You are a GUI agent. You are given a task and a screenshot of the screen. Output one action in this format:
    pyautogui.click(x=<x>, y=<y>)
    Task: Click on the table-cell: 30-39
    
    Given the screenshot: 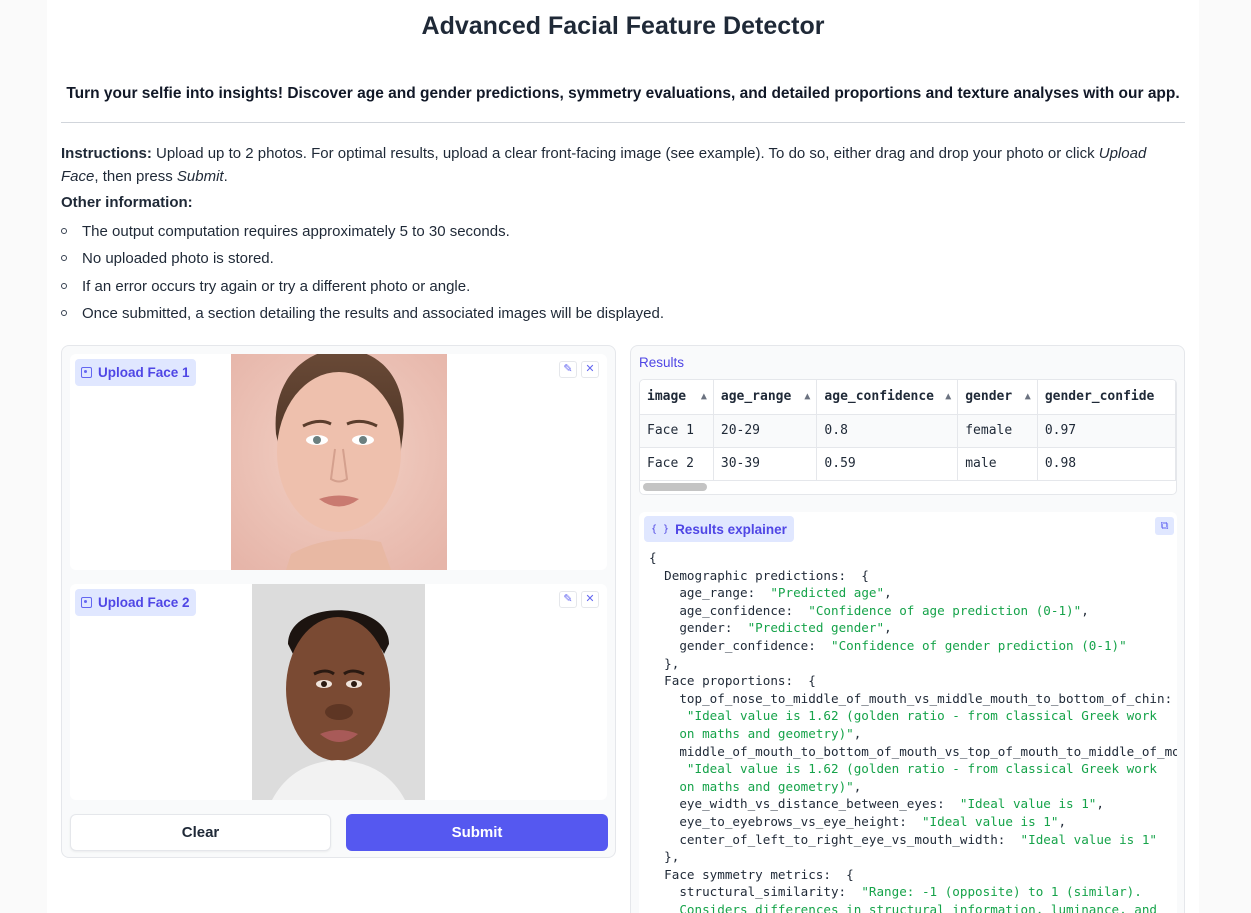 What is the action you would take?
    pyautogui.click(x=765, y=464)
    